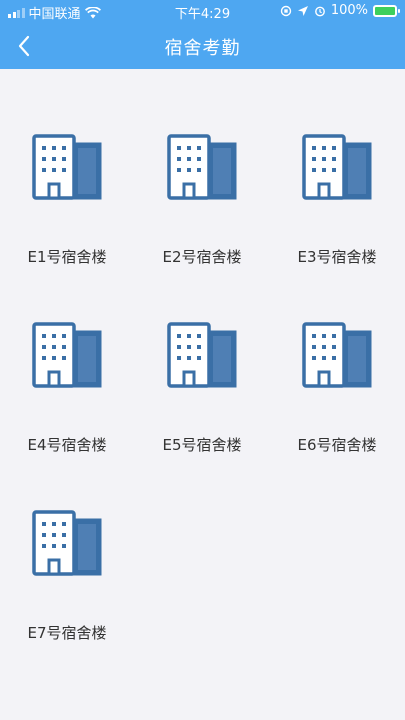 This screenshot has height=720, width=405. Describe the element at coordinates (202, 11) in the screenshot. I see `status-bar: 中国联通 下午4:29 100%` at that location.